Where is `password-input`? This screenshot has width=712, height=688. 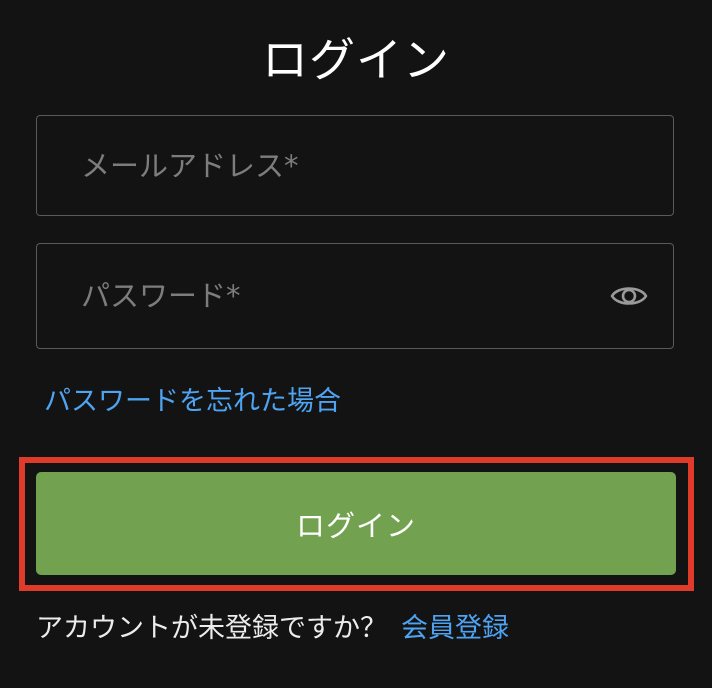 password-input is located at coordinates (355, 296).